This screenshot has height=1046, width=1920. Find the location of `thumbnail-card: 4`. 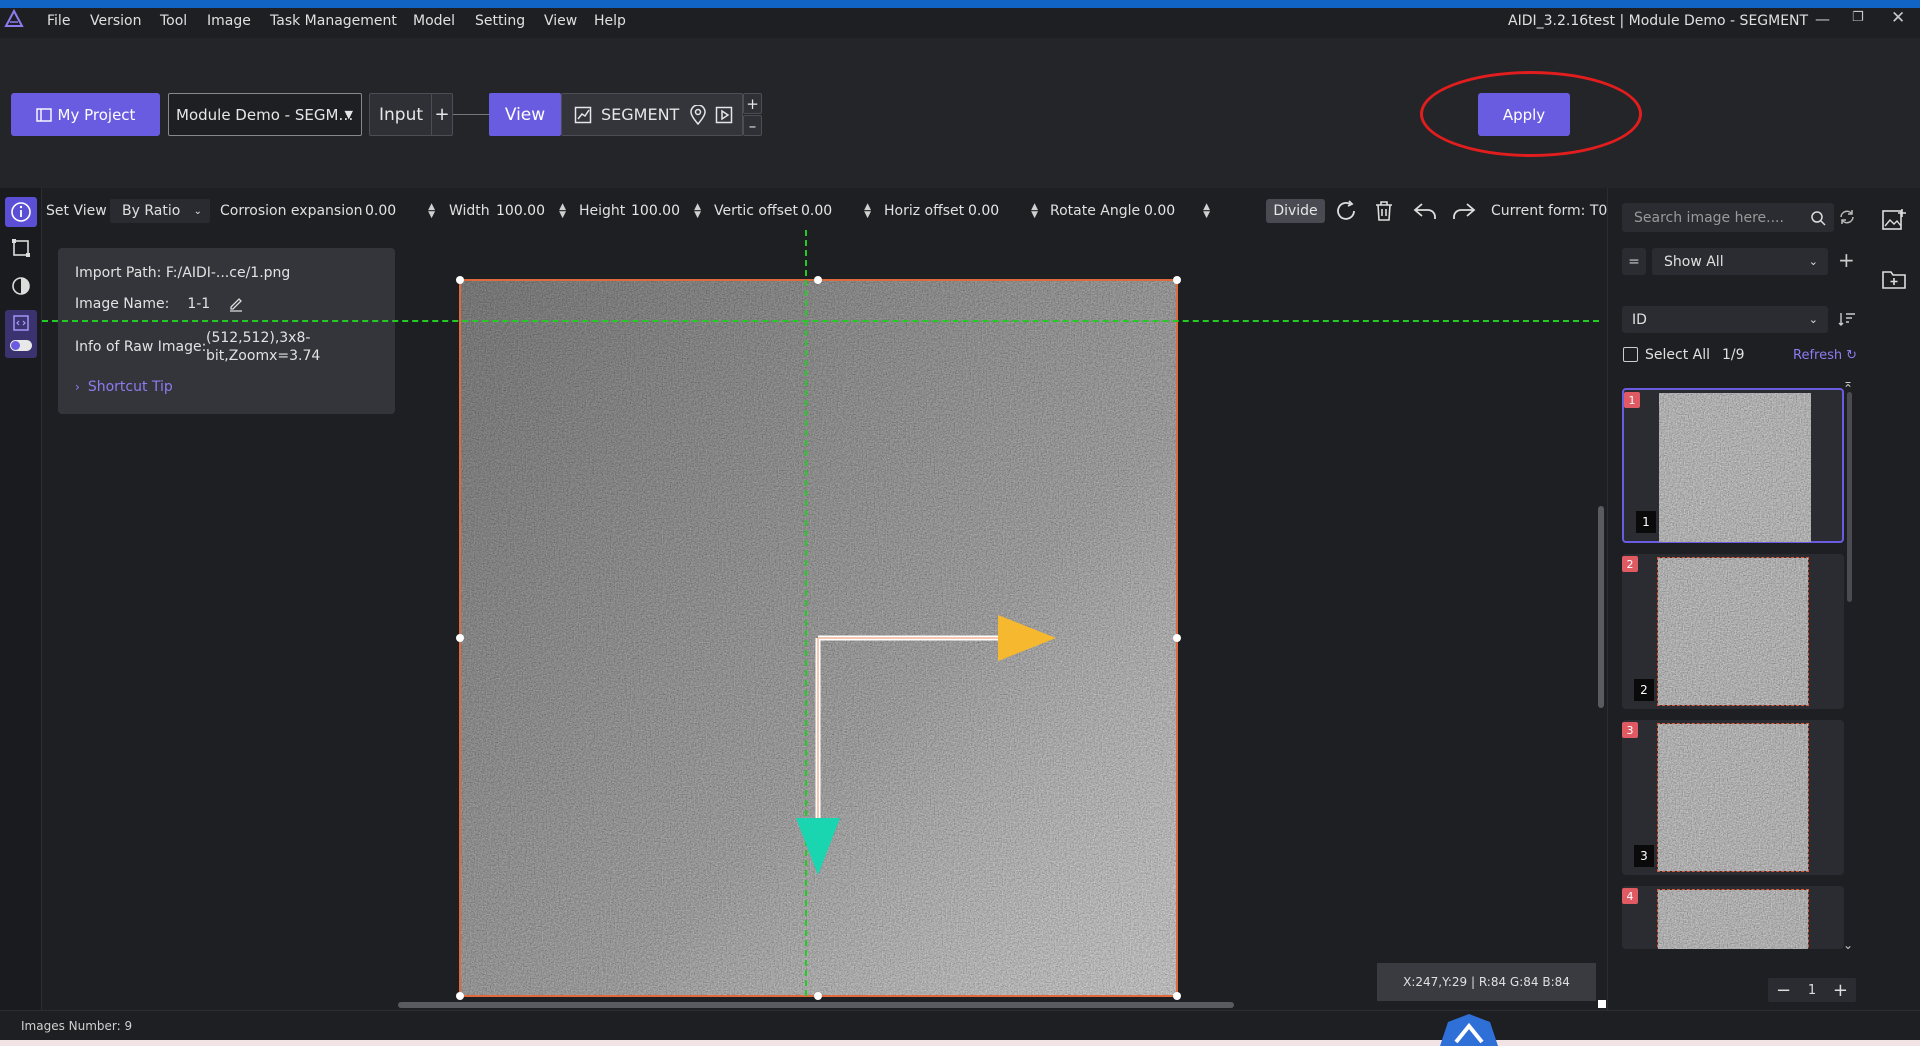

thumbnail-card: 4 is located at coordinates (1733, 917).